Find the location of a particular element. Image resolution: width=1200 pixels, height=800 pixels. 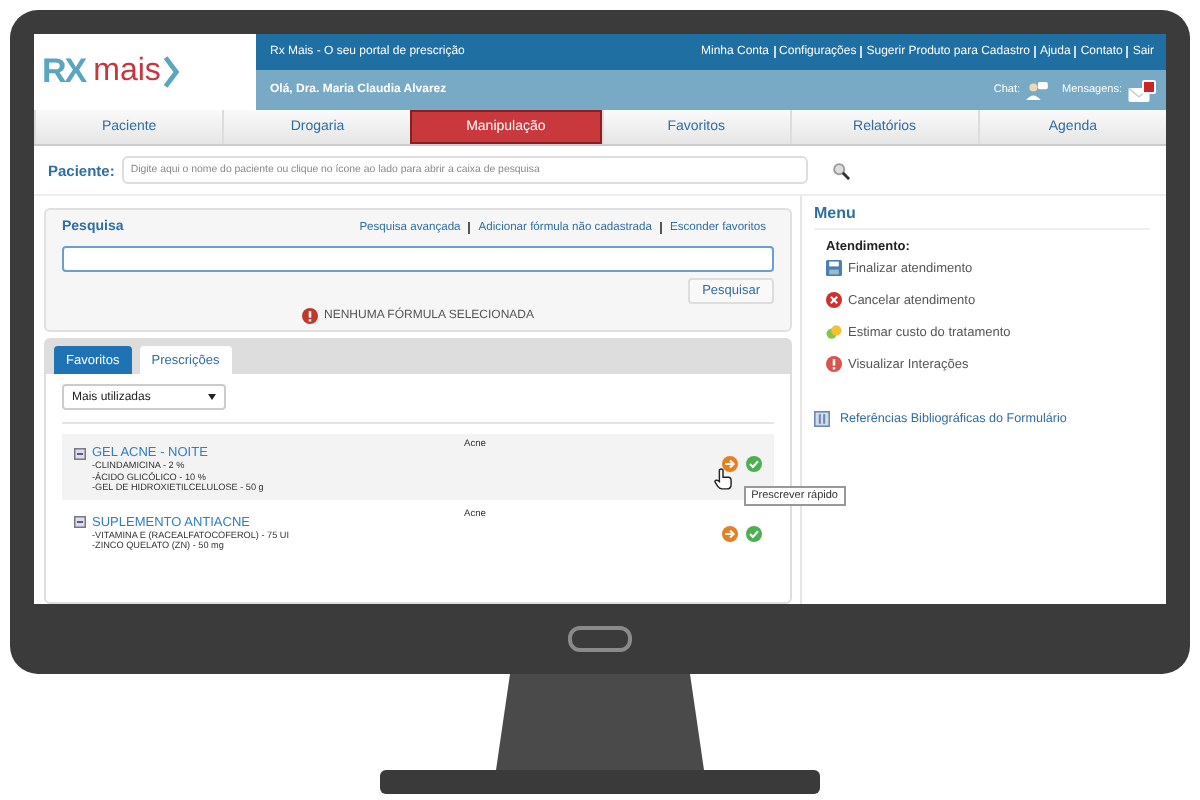

formula-search-field is located at coordinates (418, 259).